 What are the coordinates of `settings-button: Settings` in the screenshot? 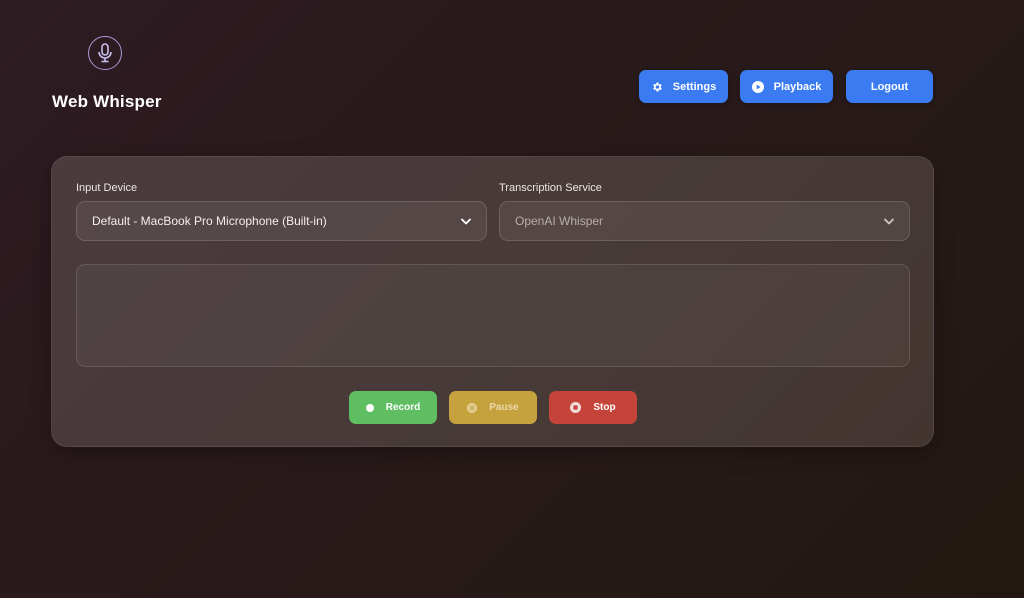 It's located at (683, 86).